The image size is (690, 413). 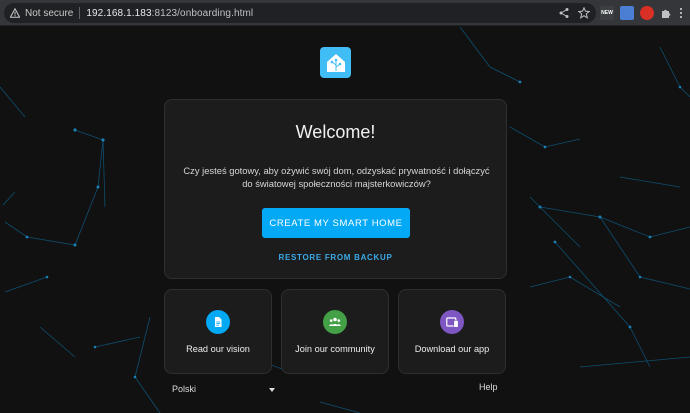 I want to click on home-icon, so click(x=335, y=62).